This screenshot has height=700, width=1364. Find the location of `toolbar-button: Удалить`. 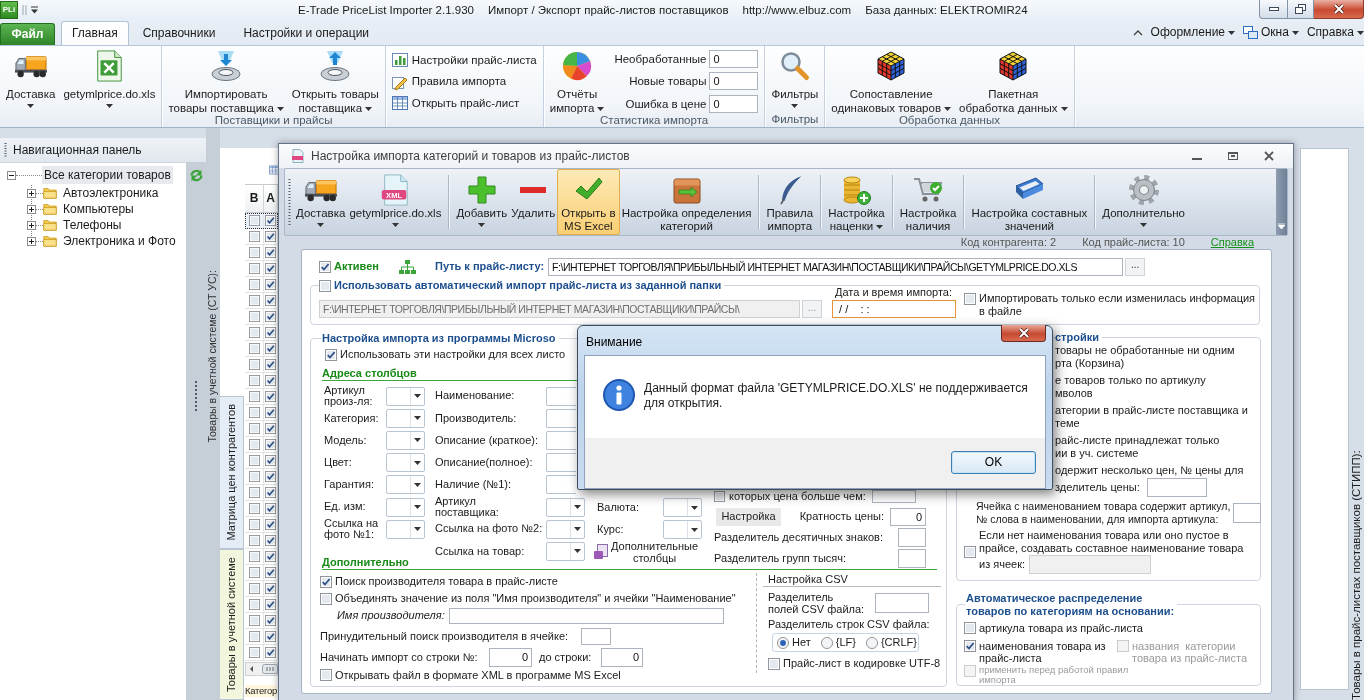

toolbar-button: Удалить is located at coordinates (533, 202).